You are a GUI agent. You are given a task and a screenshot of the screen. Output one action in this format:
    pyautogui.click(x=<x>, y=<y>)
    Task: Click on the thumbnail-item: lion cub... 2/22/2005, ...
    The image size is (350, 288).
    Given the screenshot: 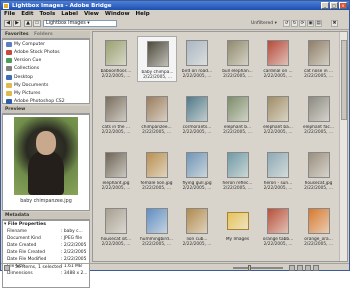 What is the action you would take?
    pyautogui.click(x=197, y=227)
    